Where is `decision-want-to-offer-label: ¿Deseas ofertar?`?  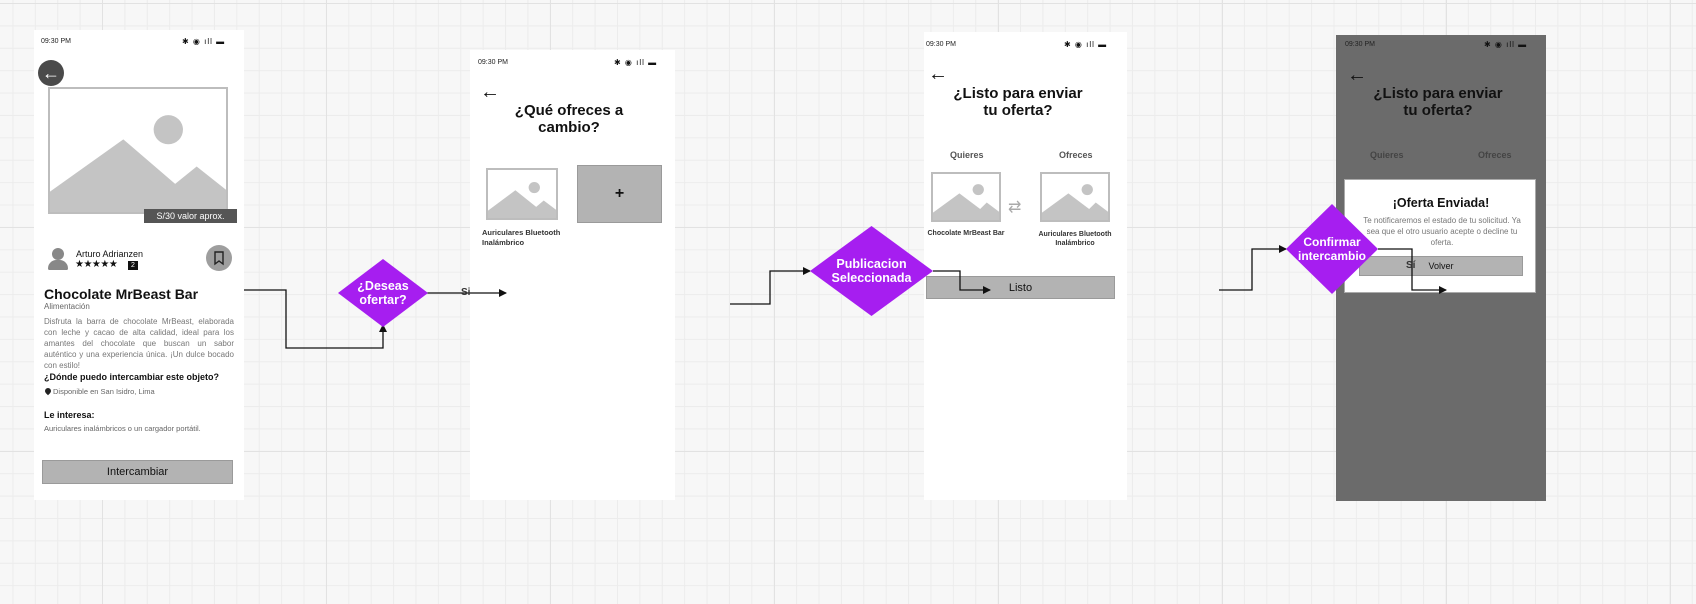 decision-want-to-offer-label: ¿Deseas ofertar? is located at coordinates (383, 293).